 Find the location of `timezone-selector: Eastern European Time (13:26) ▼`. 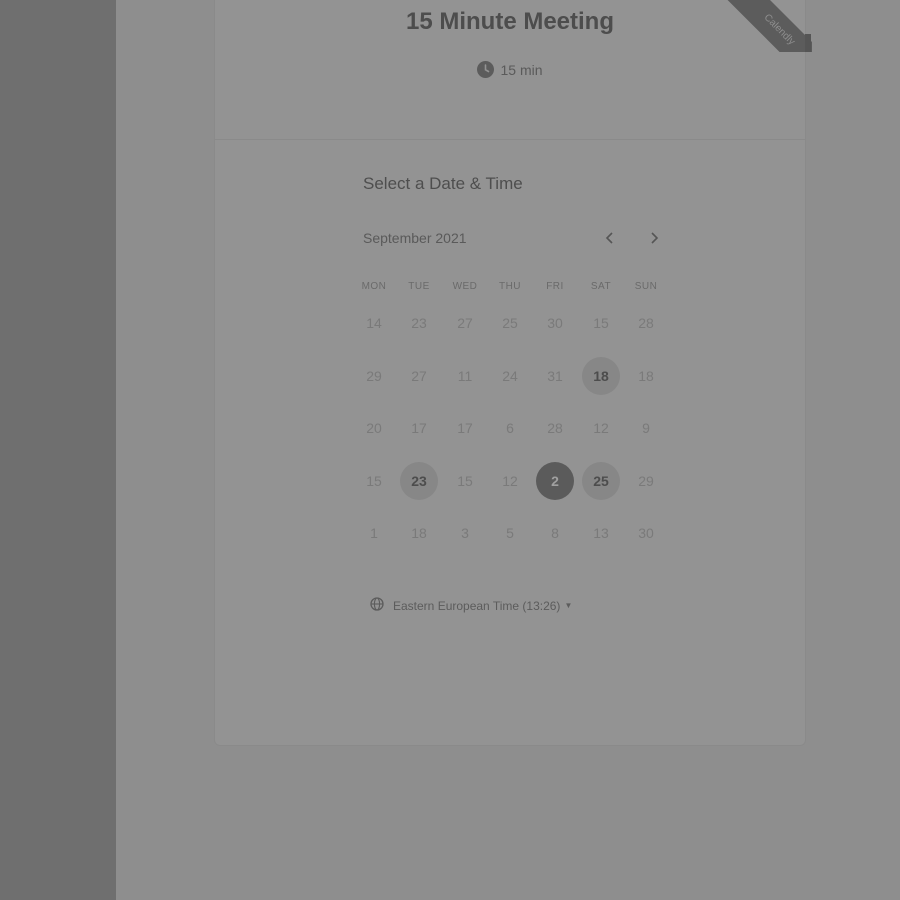

timezone-selector: Eastern European Time (13:26) ▼ is located at coordinates (471, 605).